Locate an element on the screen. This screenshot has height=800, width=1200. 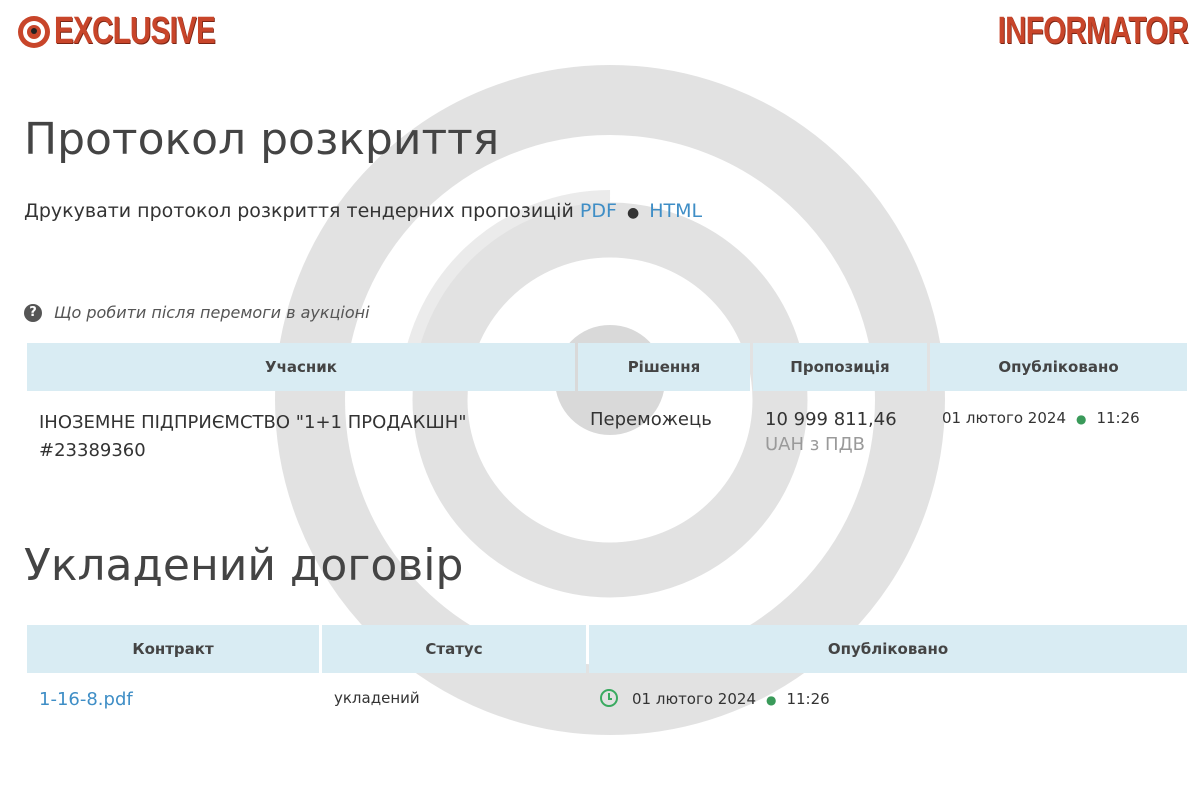
brand-logo-right: INFORMATOR is located at coordinates (1066, 31).